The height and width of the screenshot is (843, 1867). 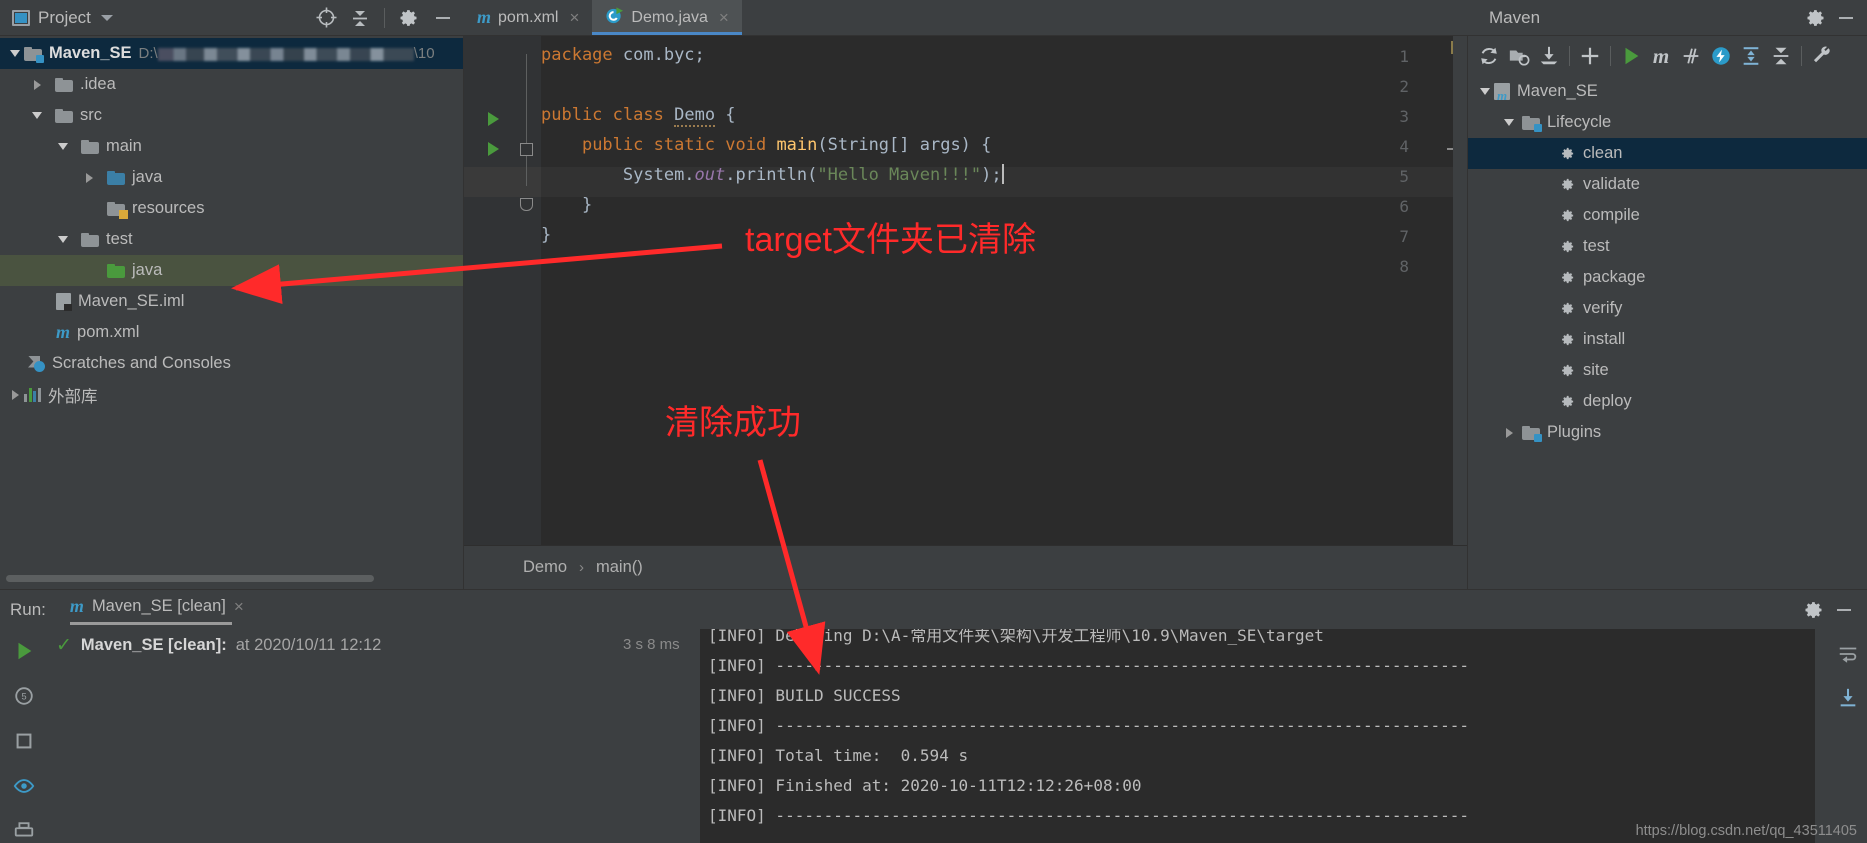 What do you see at coordinates (965, 567) in the screenshot?
I see `breadcrumb: Demo › main()` at bounding box center [965, 567].